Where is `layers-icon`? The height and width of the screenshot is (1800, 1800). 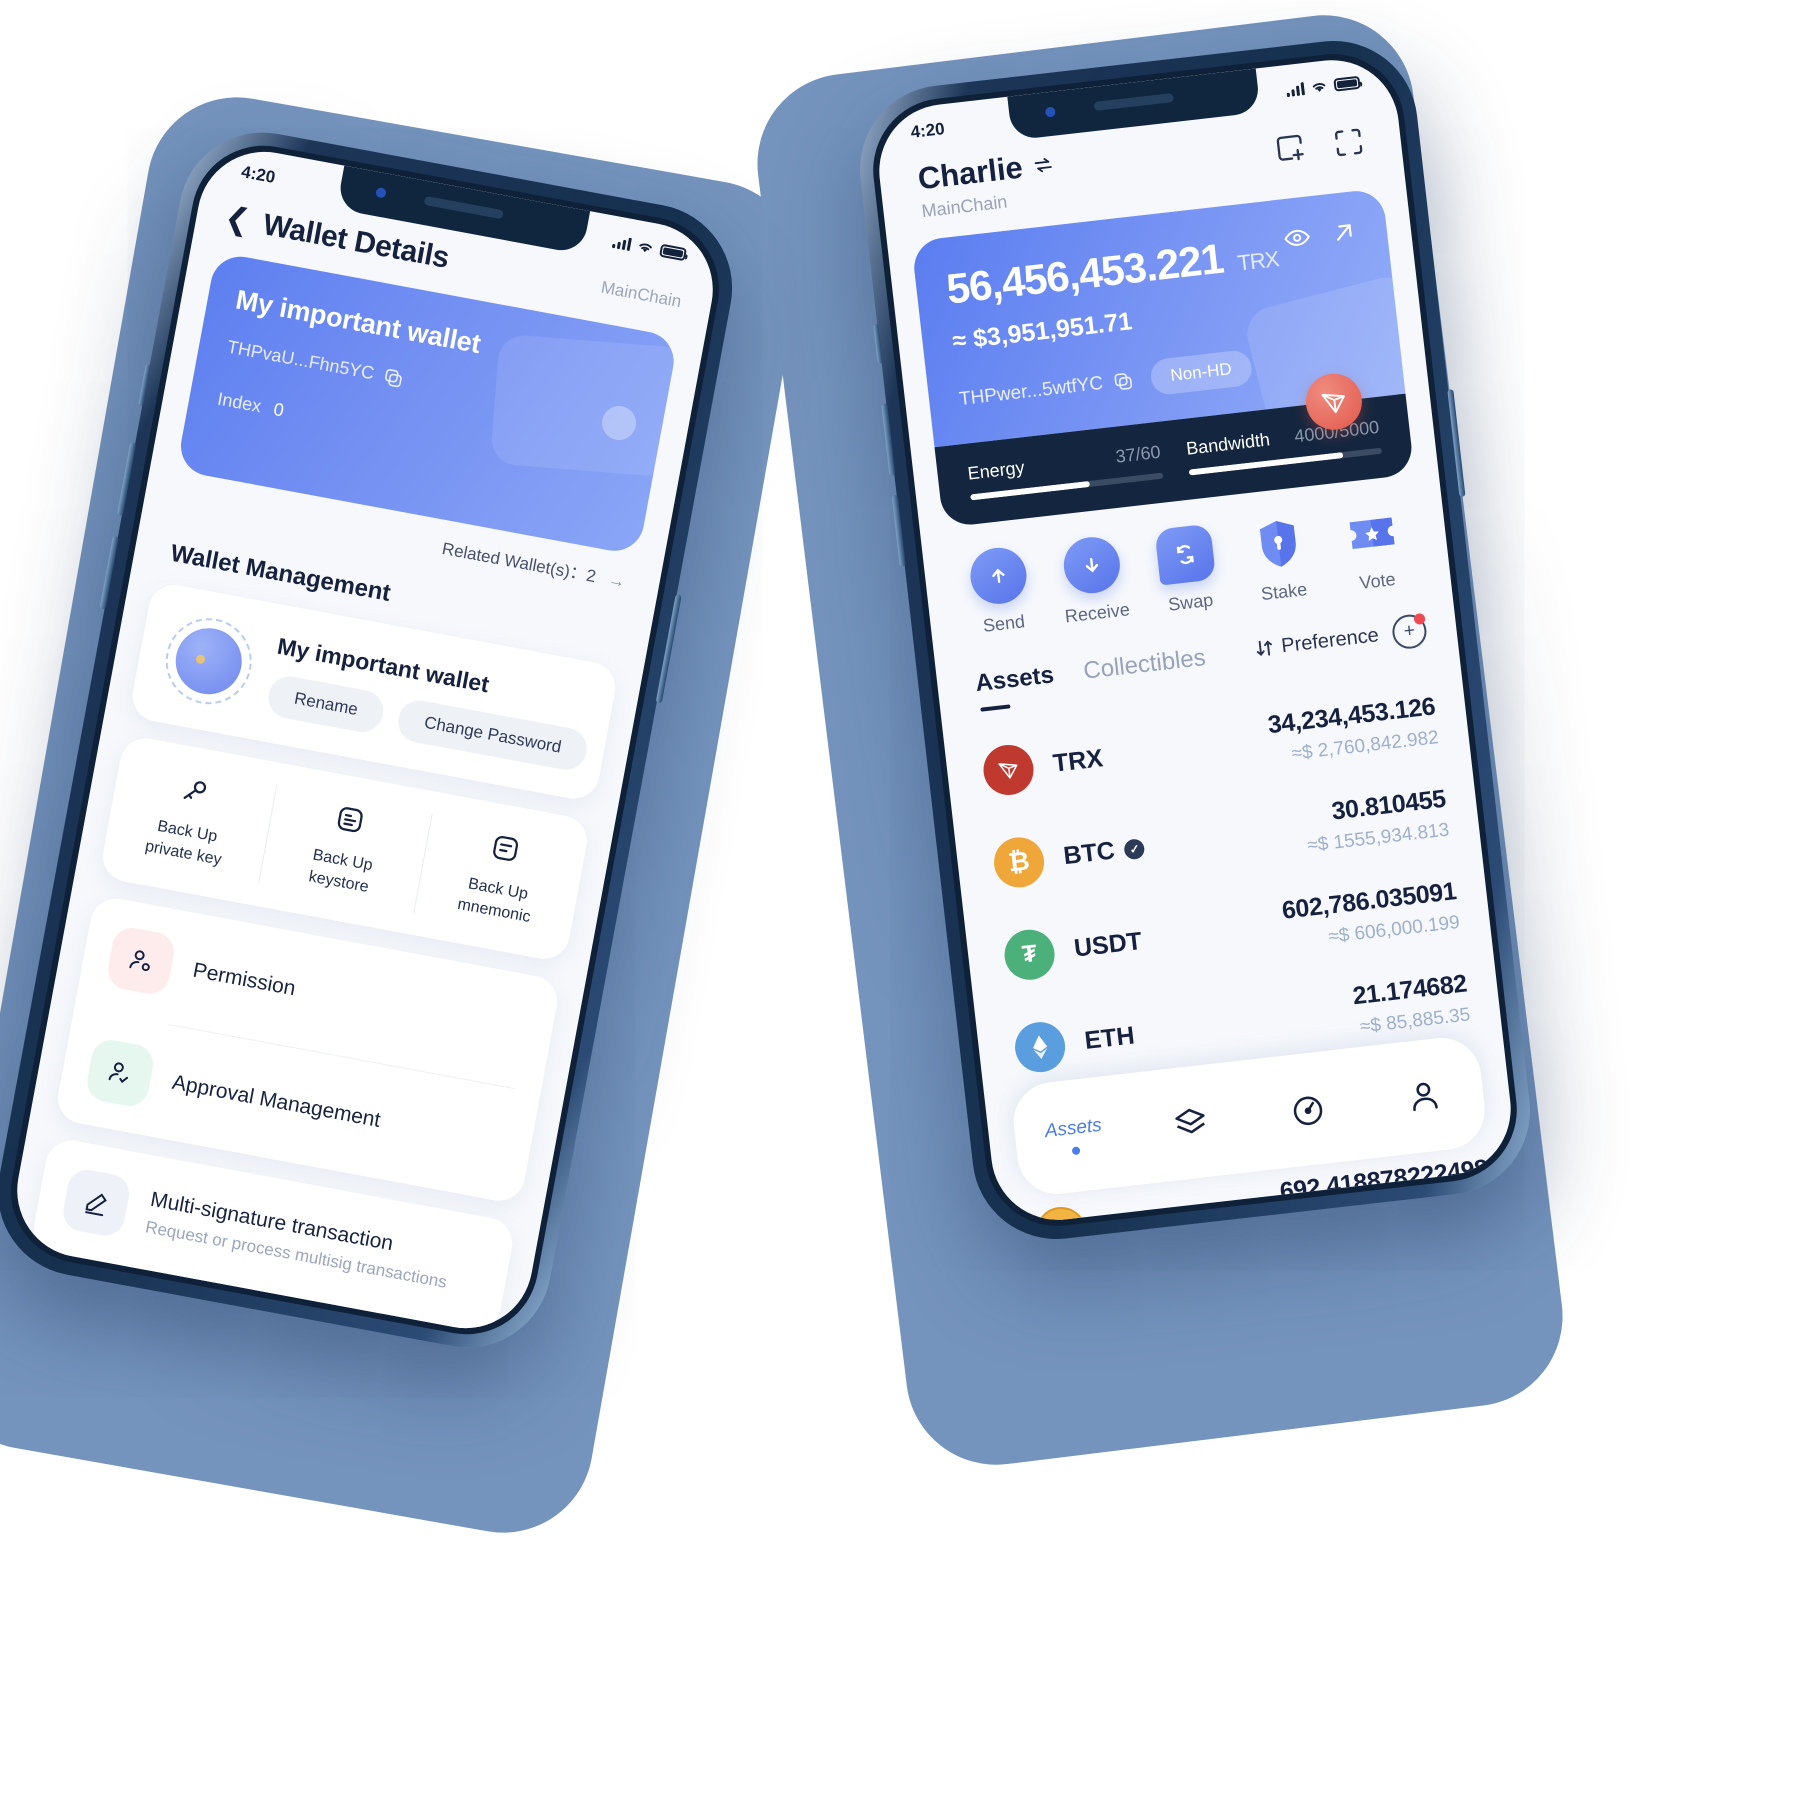 layers-icon is located at coordinates (1190, 1121).